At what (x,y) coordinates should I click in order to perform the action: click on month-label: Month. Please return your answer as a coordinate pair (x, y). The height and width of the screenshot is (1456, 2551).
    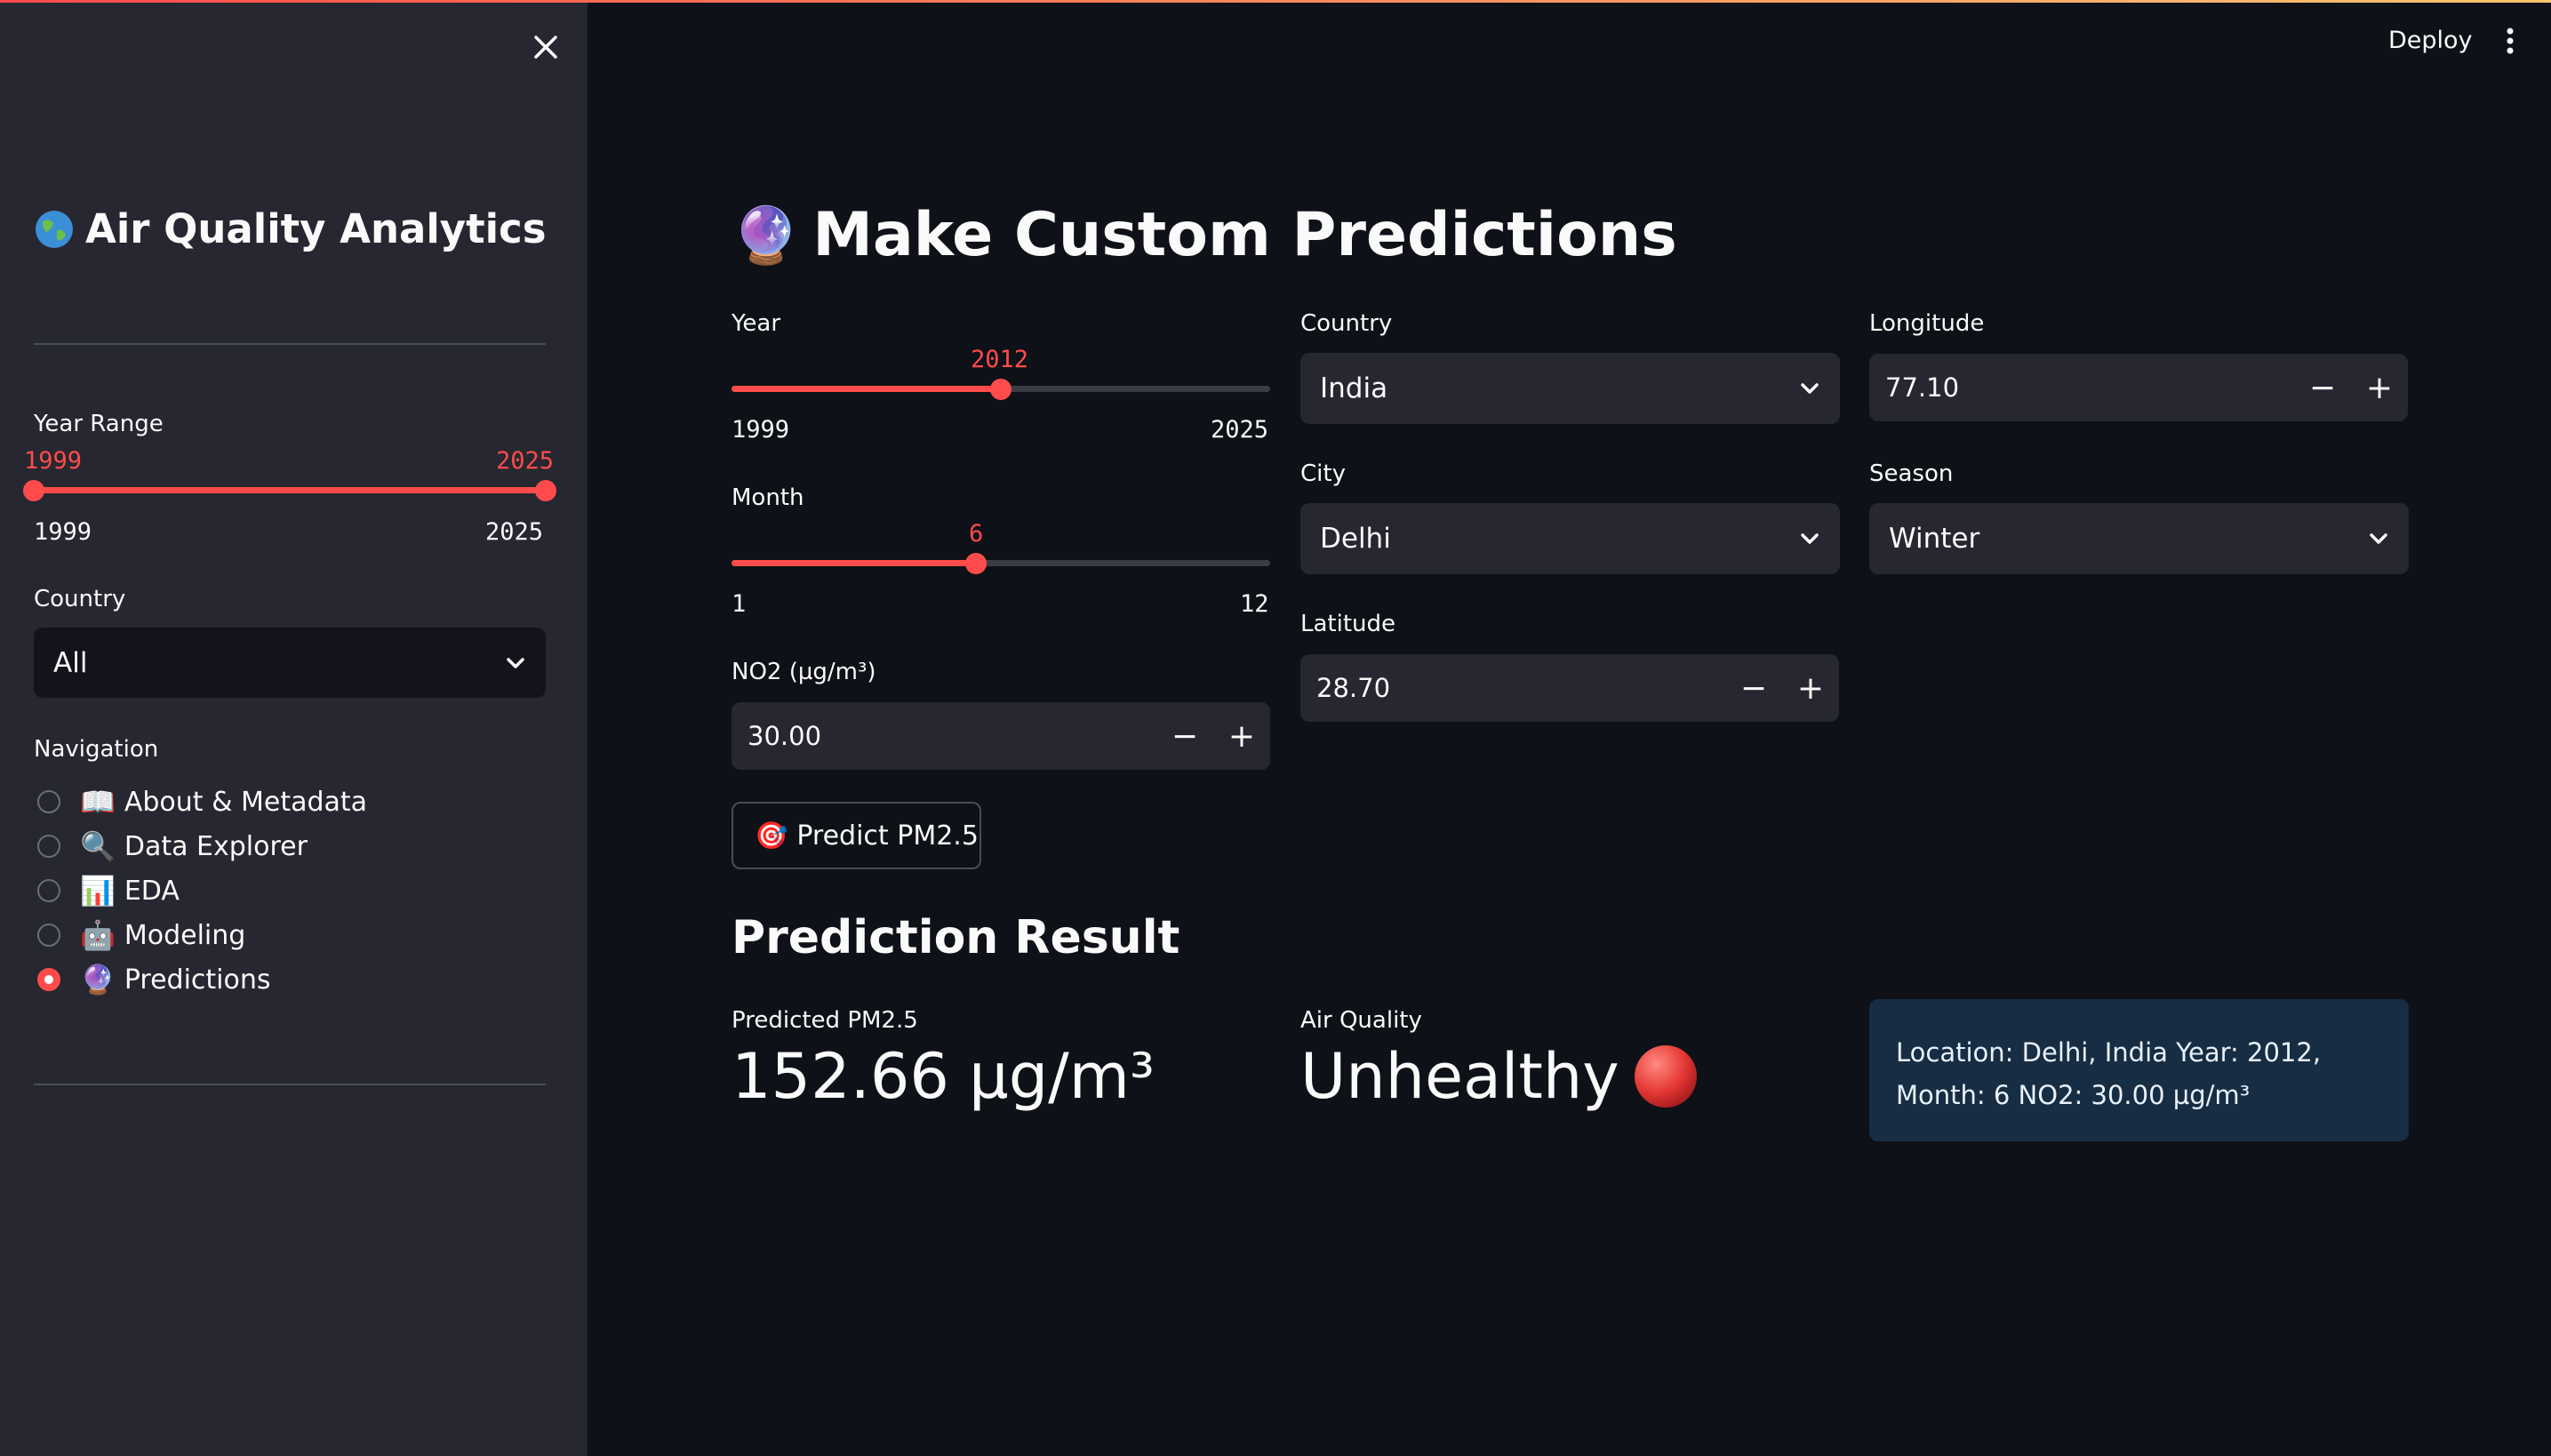
    Looking at the image, I should click on (768, 497).